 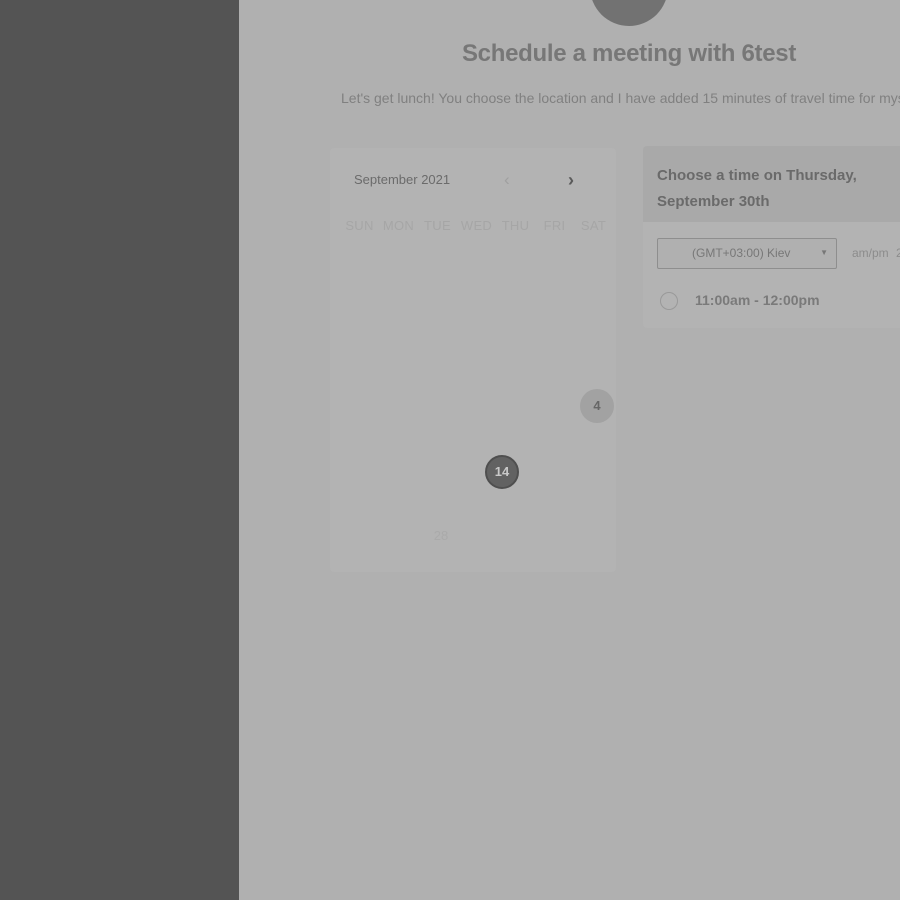 I want to click on weekday-label: FRI, so click(x=554, y=225).